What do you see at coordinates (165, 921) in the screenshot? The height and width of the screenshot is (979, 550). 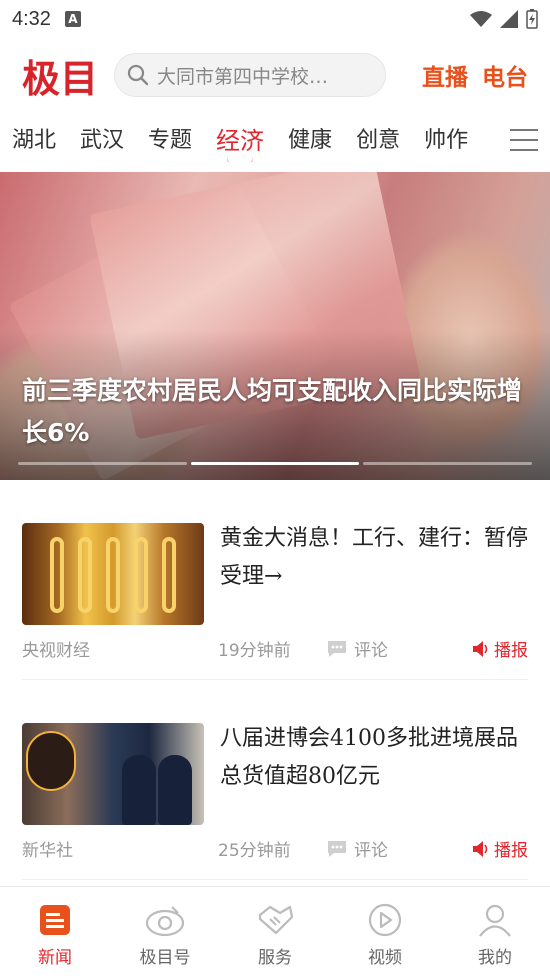 I see `jimu-account-icon` at bounding box center [165, 921].